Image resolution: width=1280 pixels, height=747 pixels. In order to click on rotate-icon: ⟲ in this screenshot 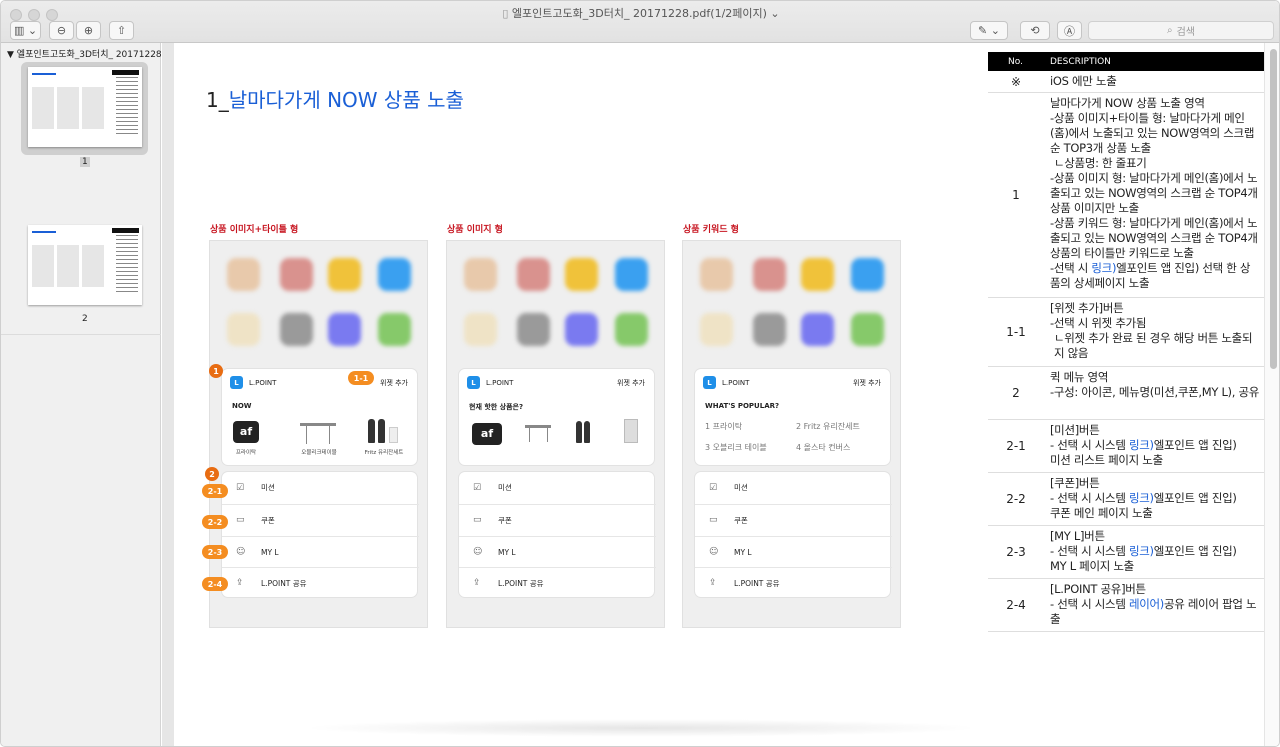, I will do `click(1035, 30)`.